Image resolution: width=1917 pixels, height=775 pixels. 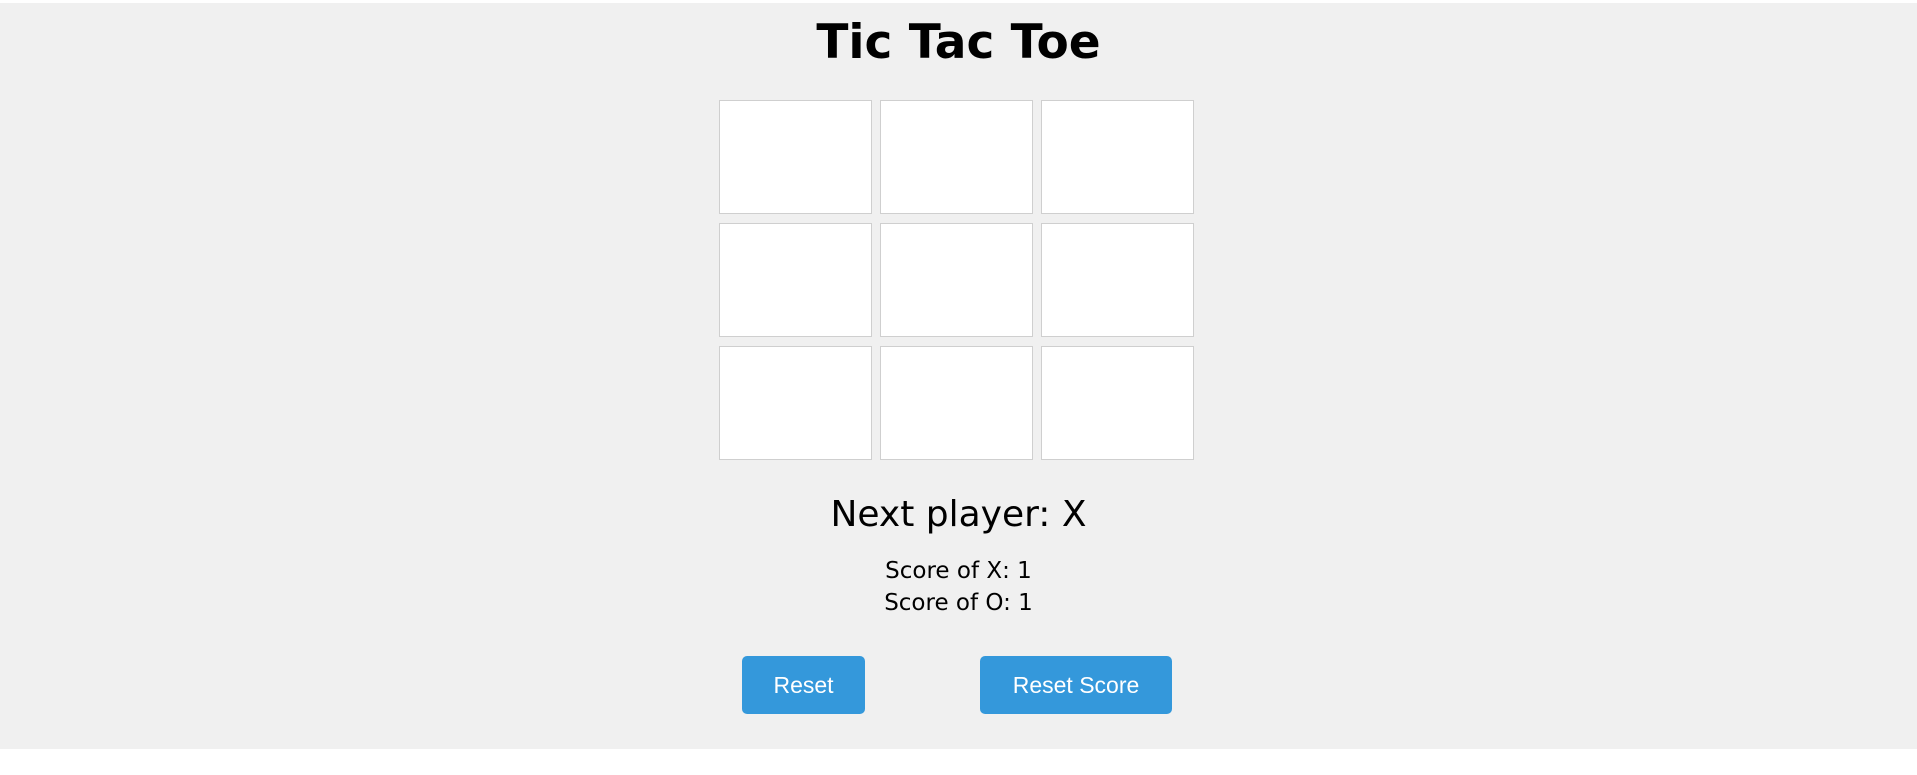 I want to click on score-x: Score of X: 1, so click(x=958, y=571).